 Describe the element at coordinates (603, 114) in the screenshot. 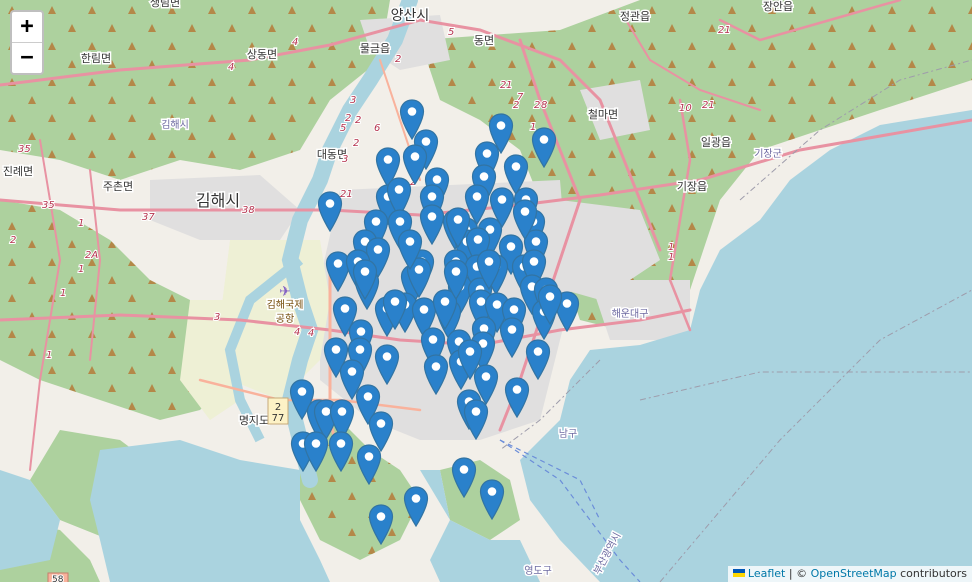

I see `label-cheolma: 철마면` at that location.